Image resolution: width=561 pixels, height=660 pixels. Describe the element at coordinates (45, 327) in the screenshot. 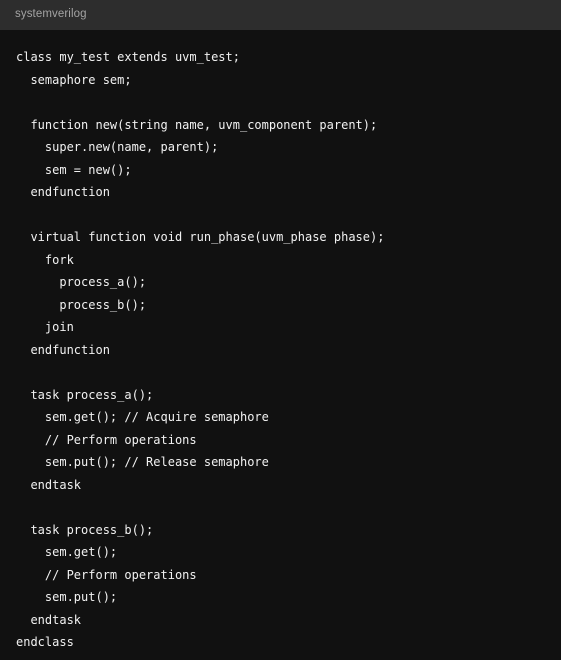

I see `code-line: join` at that location.